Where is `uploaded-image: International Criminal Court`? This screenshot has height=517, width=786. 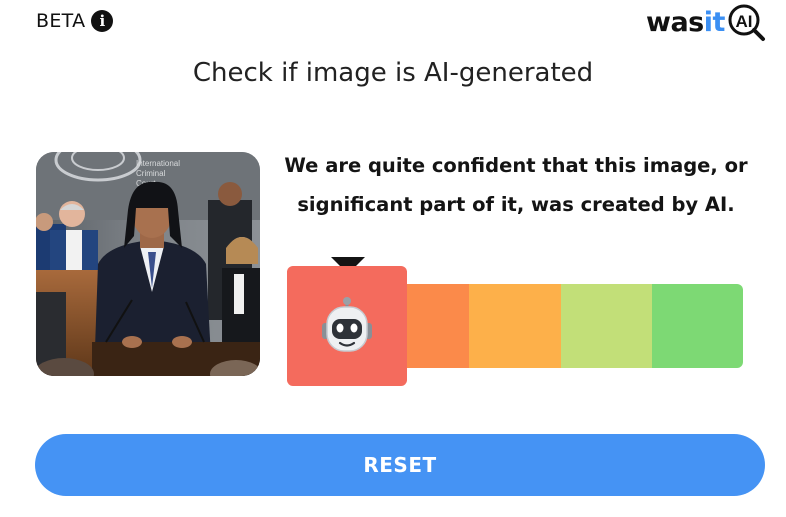 uploaded-image: International Criminal Court is located at coordinates (148, 264).